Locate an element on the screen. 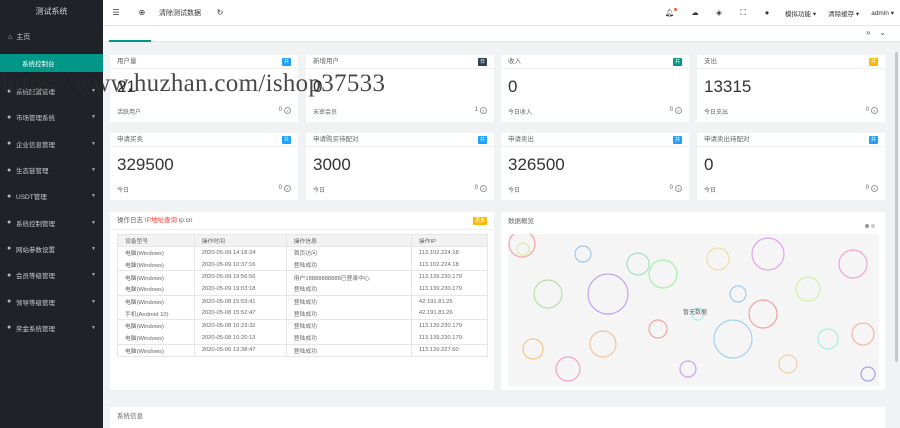 The height and width of the screenshot is (428, 900). overview-header: 数据概览 is located at coordinates (693, 222).